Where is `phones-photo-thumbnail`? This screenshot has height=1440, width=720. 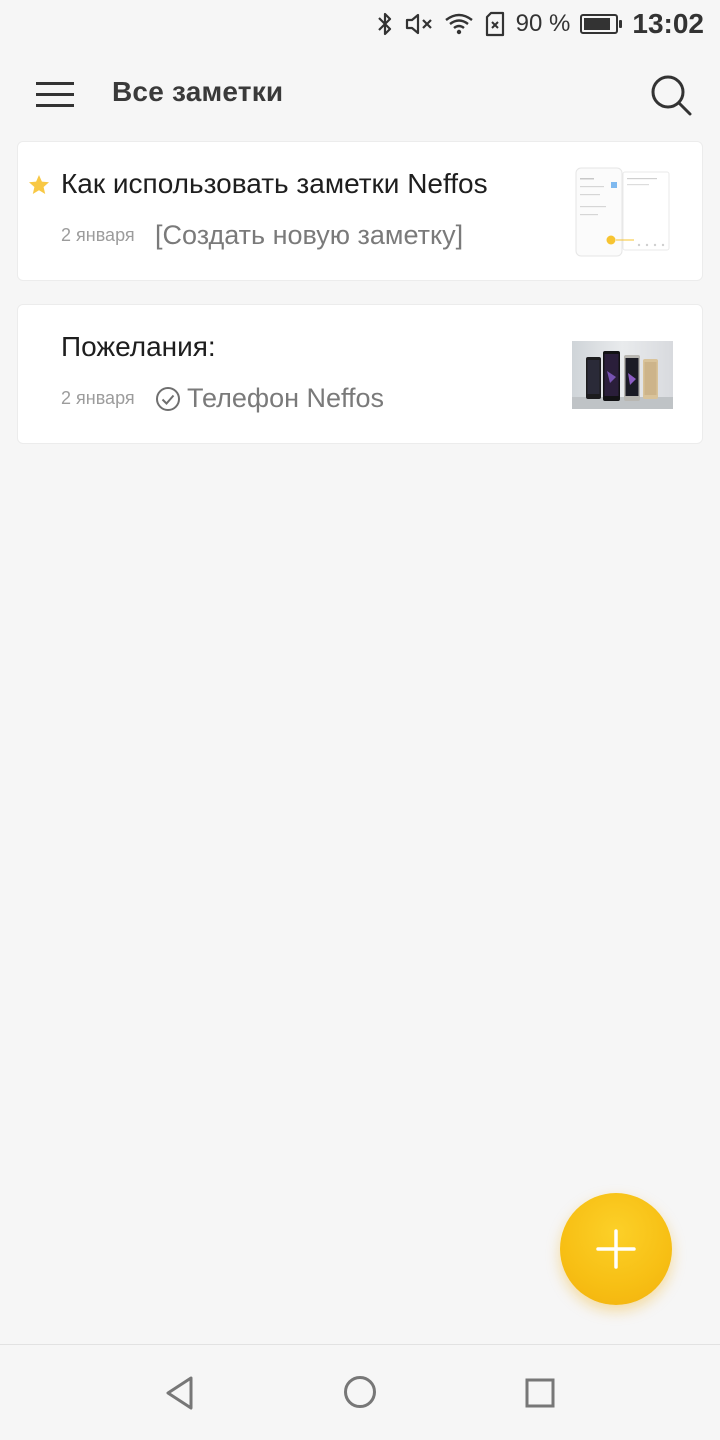 phones-photo-thumbnail is located at coordinates (622, 375).